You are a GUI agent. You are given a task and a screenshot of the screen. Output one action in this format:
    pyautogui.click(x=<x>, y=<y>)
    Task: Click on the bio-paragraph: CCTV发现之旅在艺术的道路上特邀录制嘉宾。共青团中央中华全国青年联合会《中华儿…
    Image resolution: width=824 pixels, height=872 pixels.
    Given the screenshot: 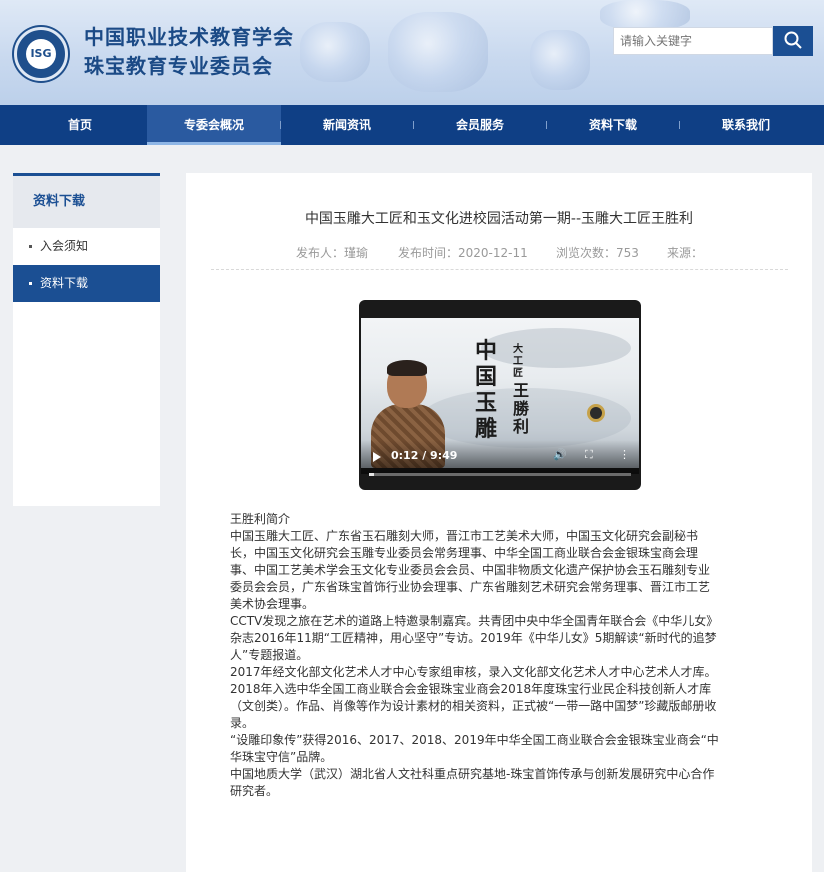 What is the action you would take?
    pyautogui.click(x=474, y=638)
    